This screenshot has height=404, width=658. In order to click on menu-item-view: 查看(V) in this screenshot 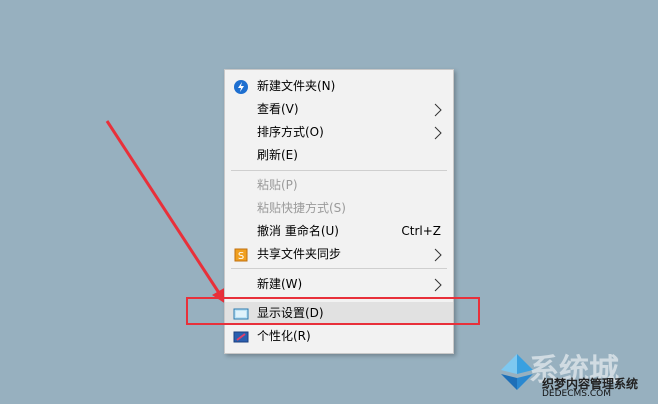, I will do `click(339, 109)`.